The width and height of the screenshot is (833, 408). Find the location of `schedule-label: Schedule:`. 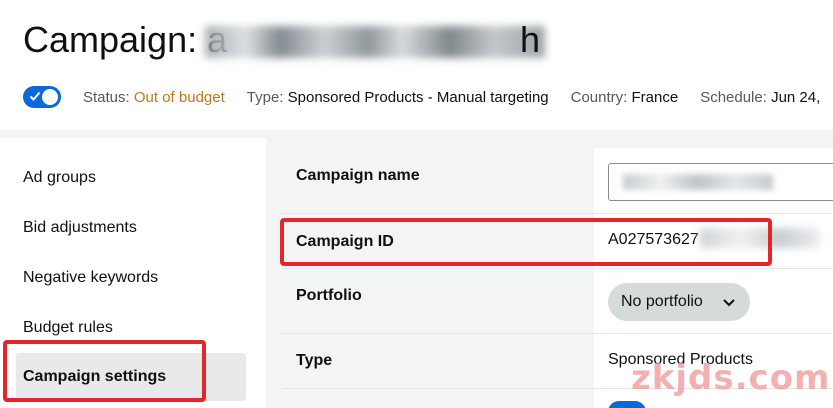

schedule-label: Schedule: is located at coordinates (733, 97).